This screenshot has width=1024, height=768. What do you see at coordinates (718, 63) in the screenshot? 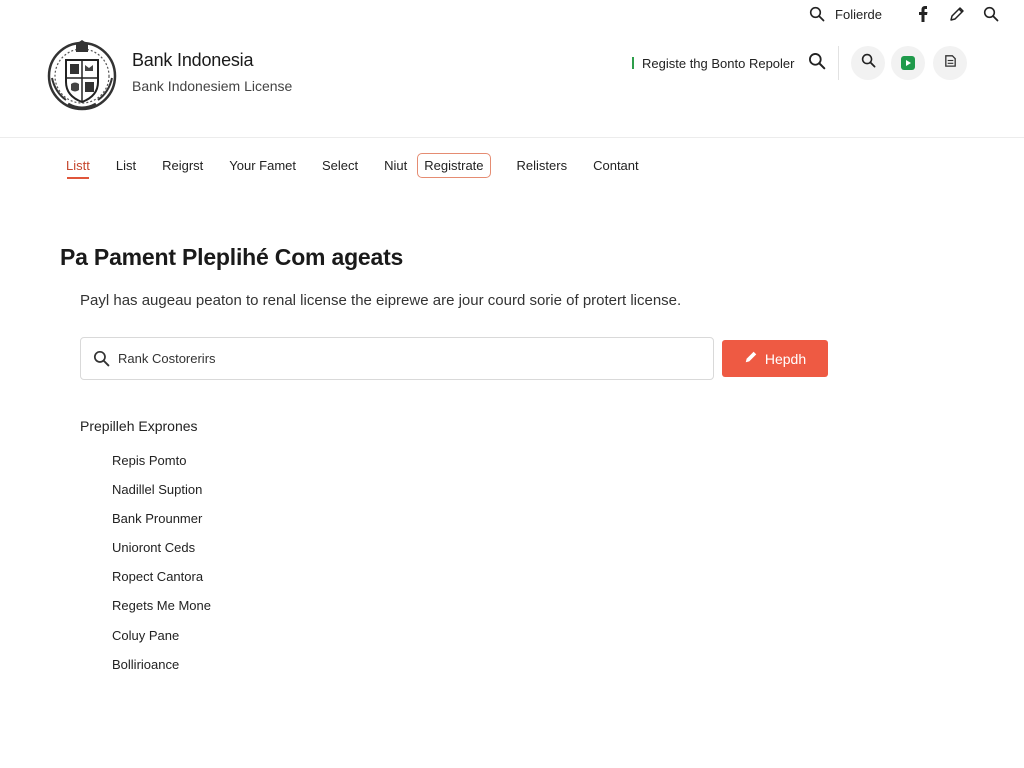
I see `register-link-label: Registe thg Bonto Repoler` at bounding box center [718, 63].